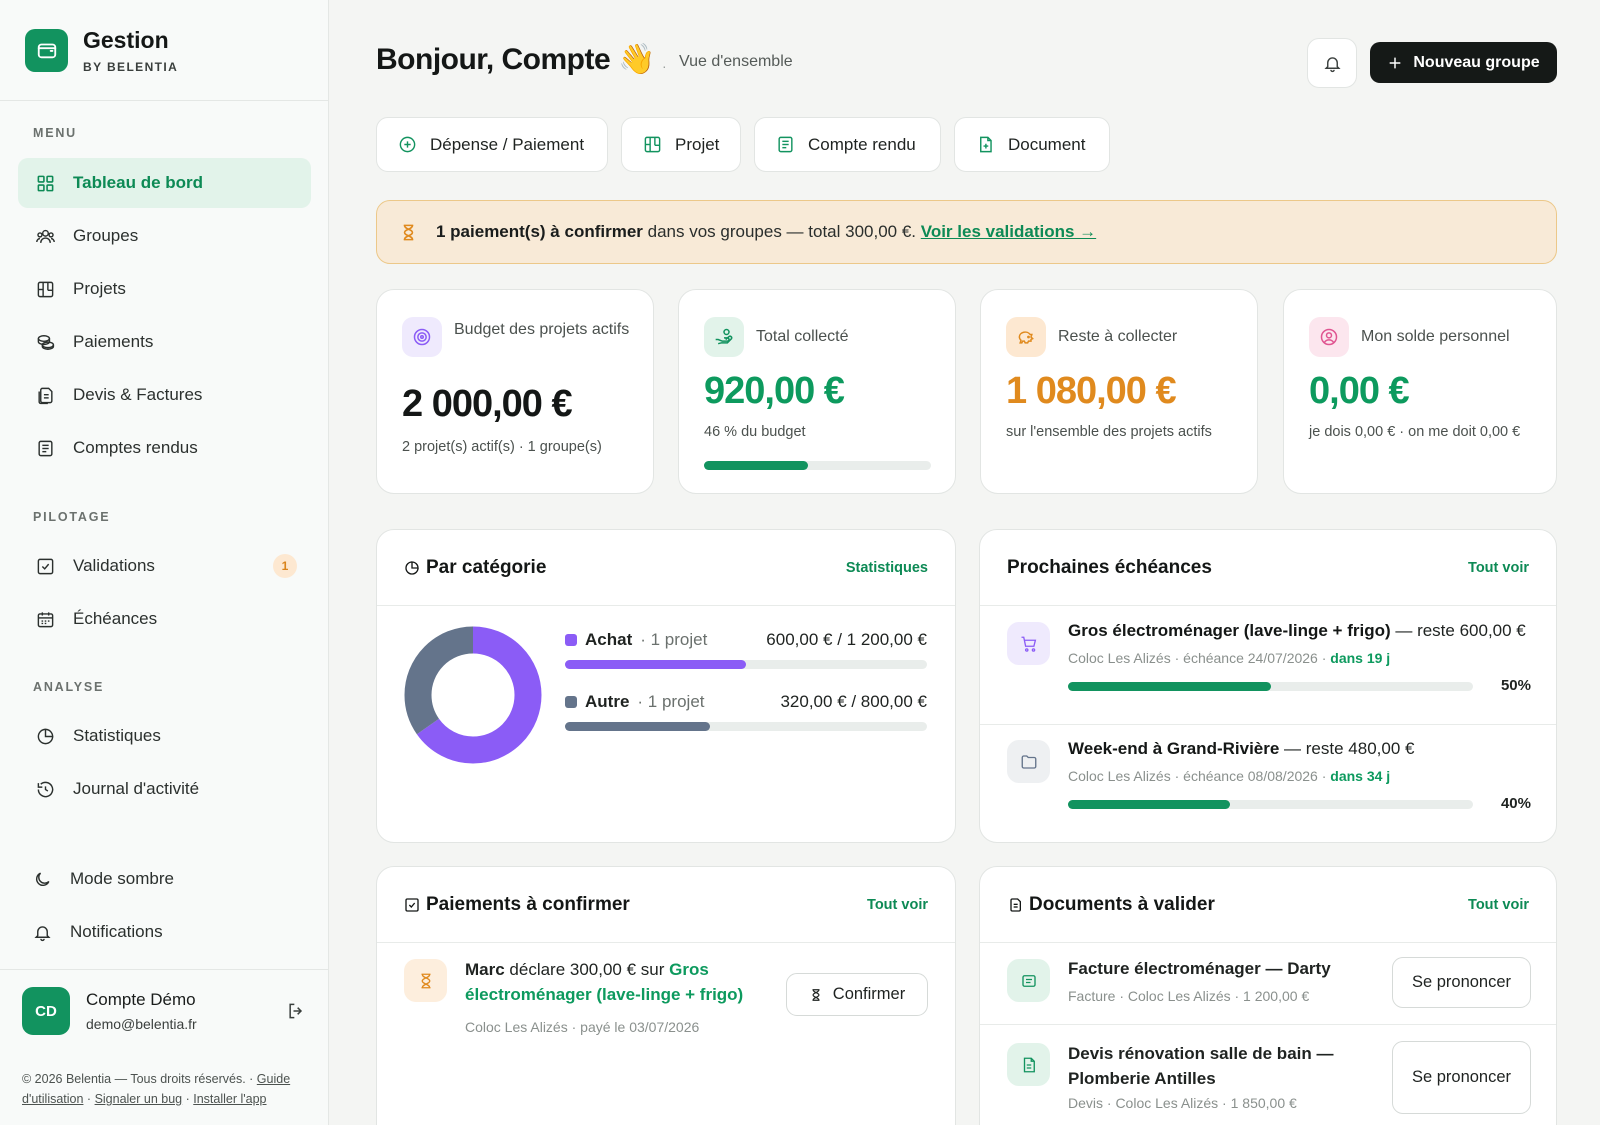 The image size is (1600, 1125). Describe the element at coordinates (113, 341) in the screenshot. I see `sidebar-item-label: Paiements` at that location.